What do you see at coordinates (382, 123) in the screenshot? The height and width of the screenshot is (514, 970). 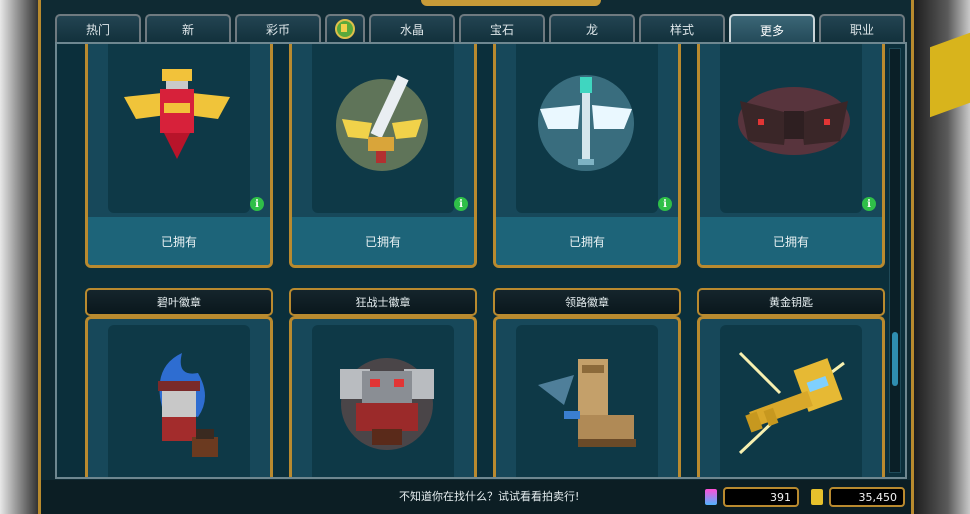 I see `golden-winged-sword-icon` at bounding box center [382, 123].